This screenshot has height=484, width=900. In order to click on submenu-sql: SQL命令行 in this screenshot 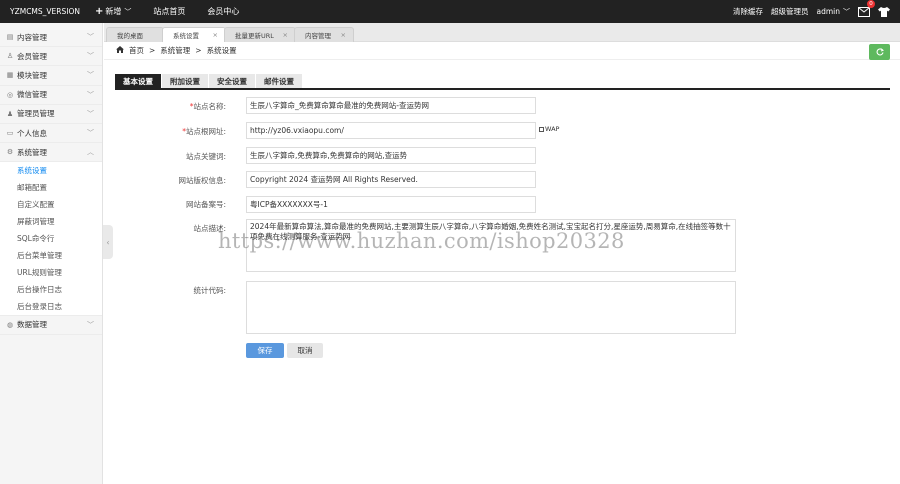, I will do `click(51, 238)`.